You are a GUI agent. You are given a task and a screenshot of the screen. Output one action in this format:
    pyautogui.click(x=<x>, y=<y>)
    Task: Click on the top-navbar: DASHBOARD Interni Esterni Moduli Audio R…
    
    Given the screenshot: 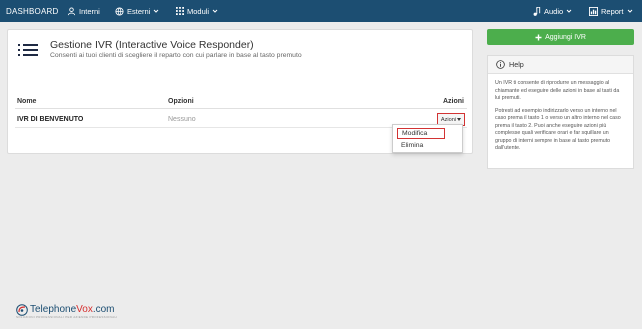 What is the action you would take?
    pyautogui.click(x=321, y=11)
    